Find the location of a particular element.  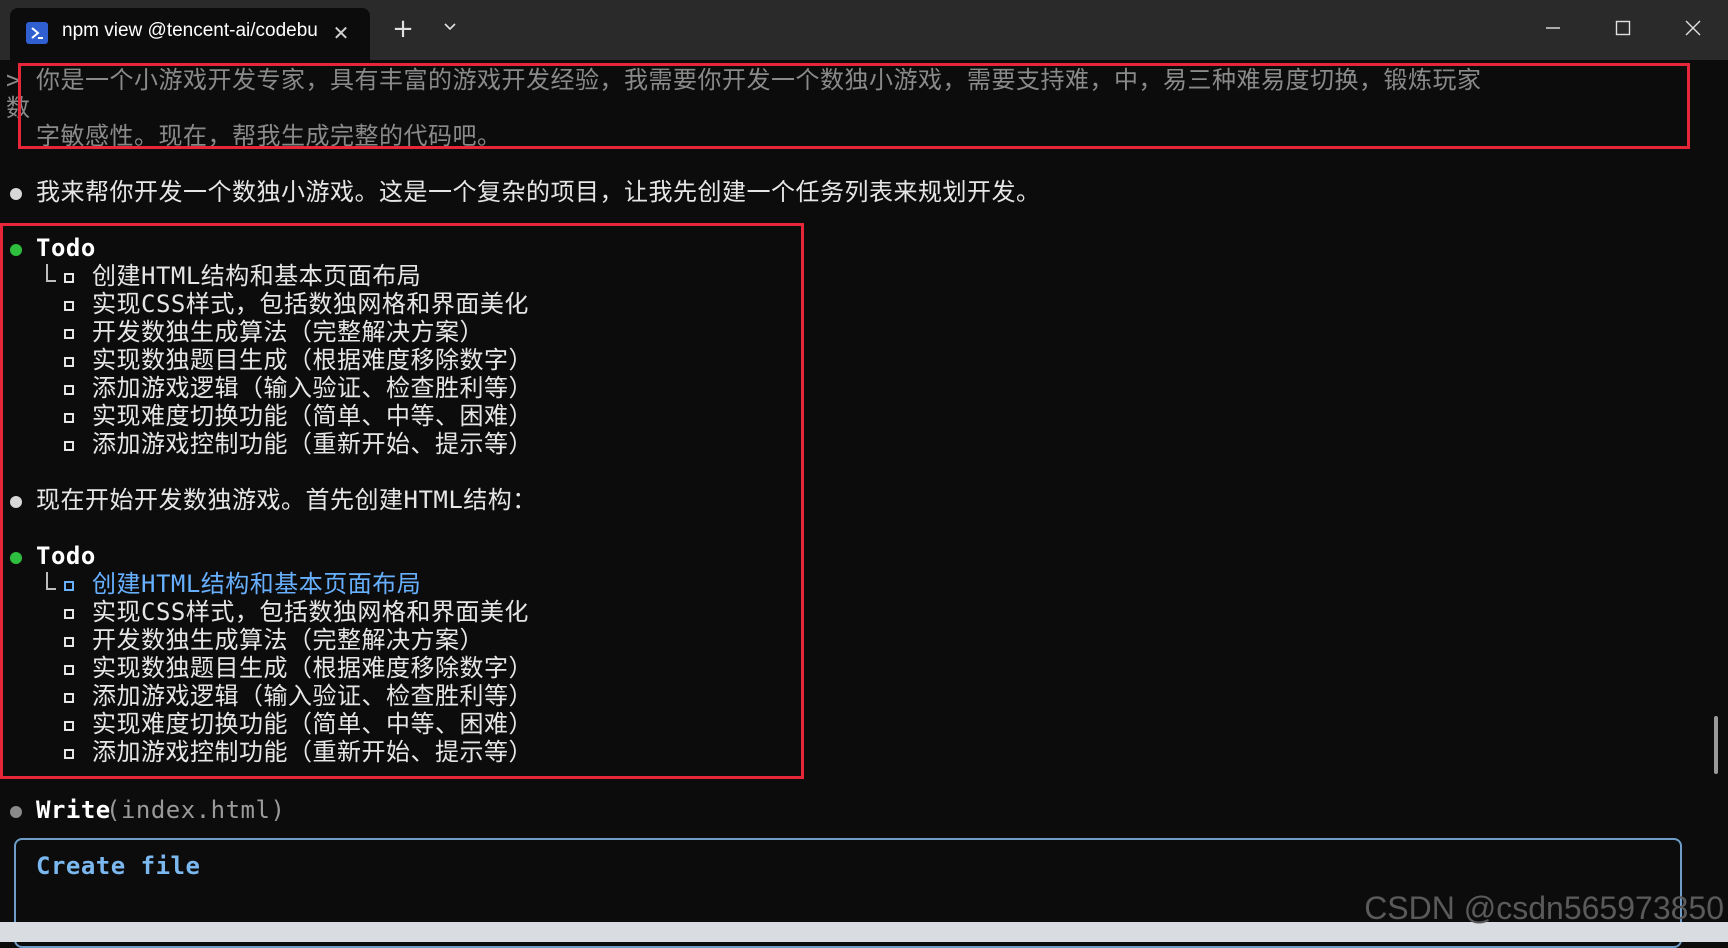

write-command: Write is located at coordinates (73, 810).